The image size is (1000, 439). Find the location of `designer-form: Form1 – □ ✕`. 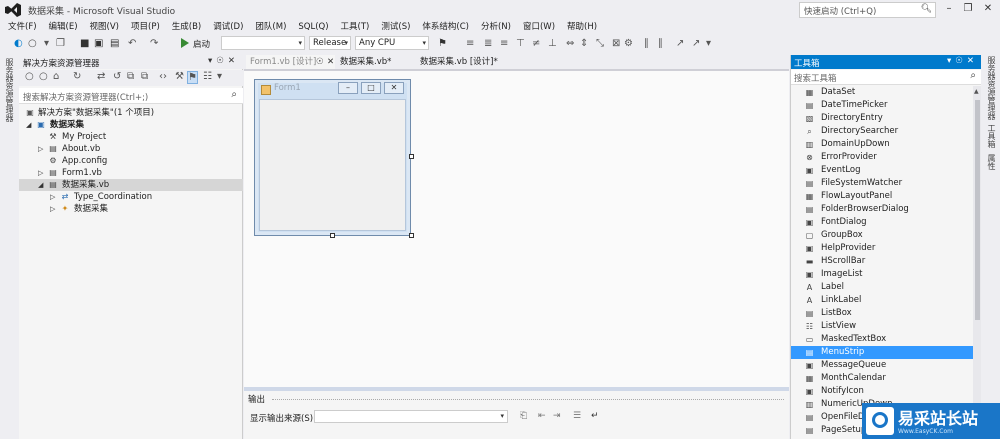

designer-form: Form1 – □ ✕ is located at coordinates (332, 157).